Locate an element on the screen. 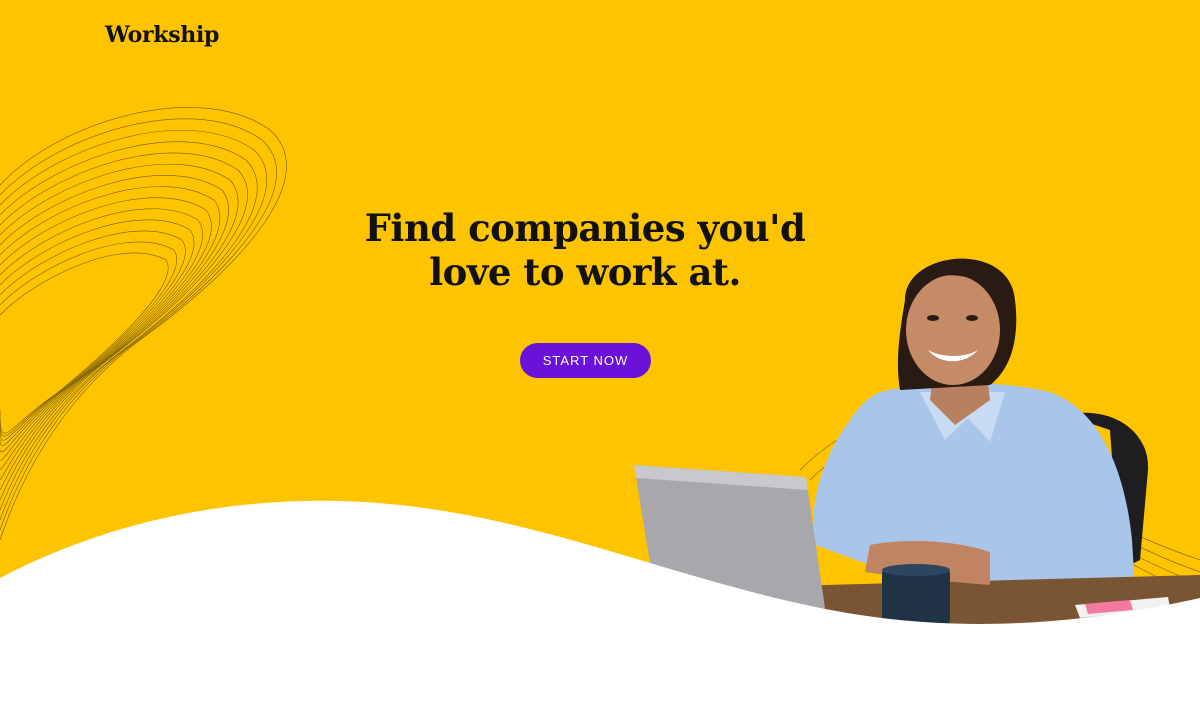 The image size is (1200, 704). start-now-button: START NOW is located at coordinates (585, 360).